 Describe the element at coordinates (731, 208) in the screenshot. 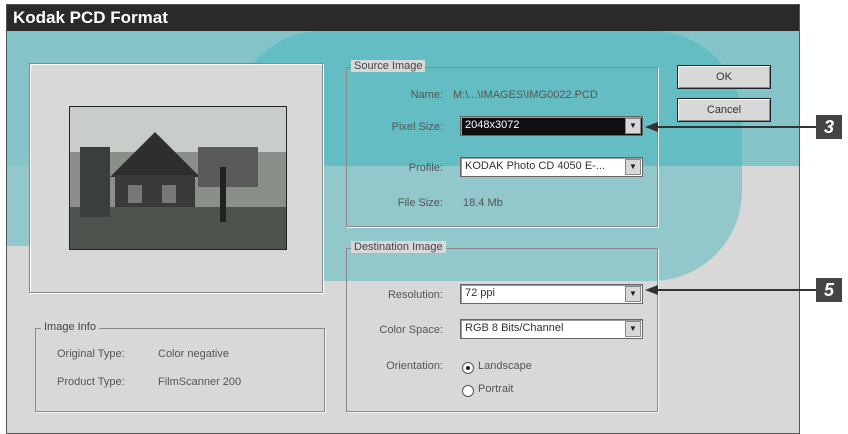

I see `callout-arrows` at that location.